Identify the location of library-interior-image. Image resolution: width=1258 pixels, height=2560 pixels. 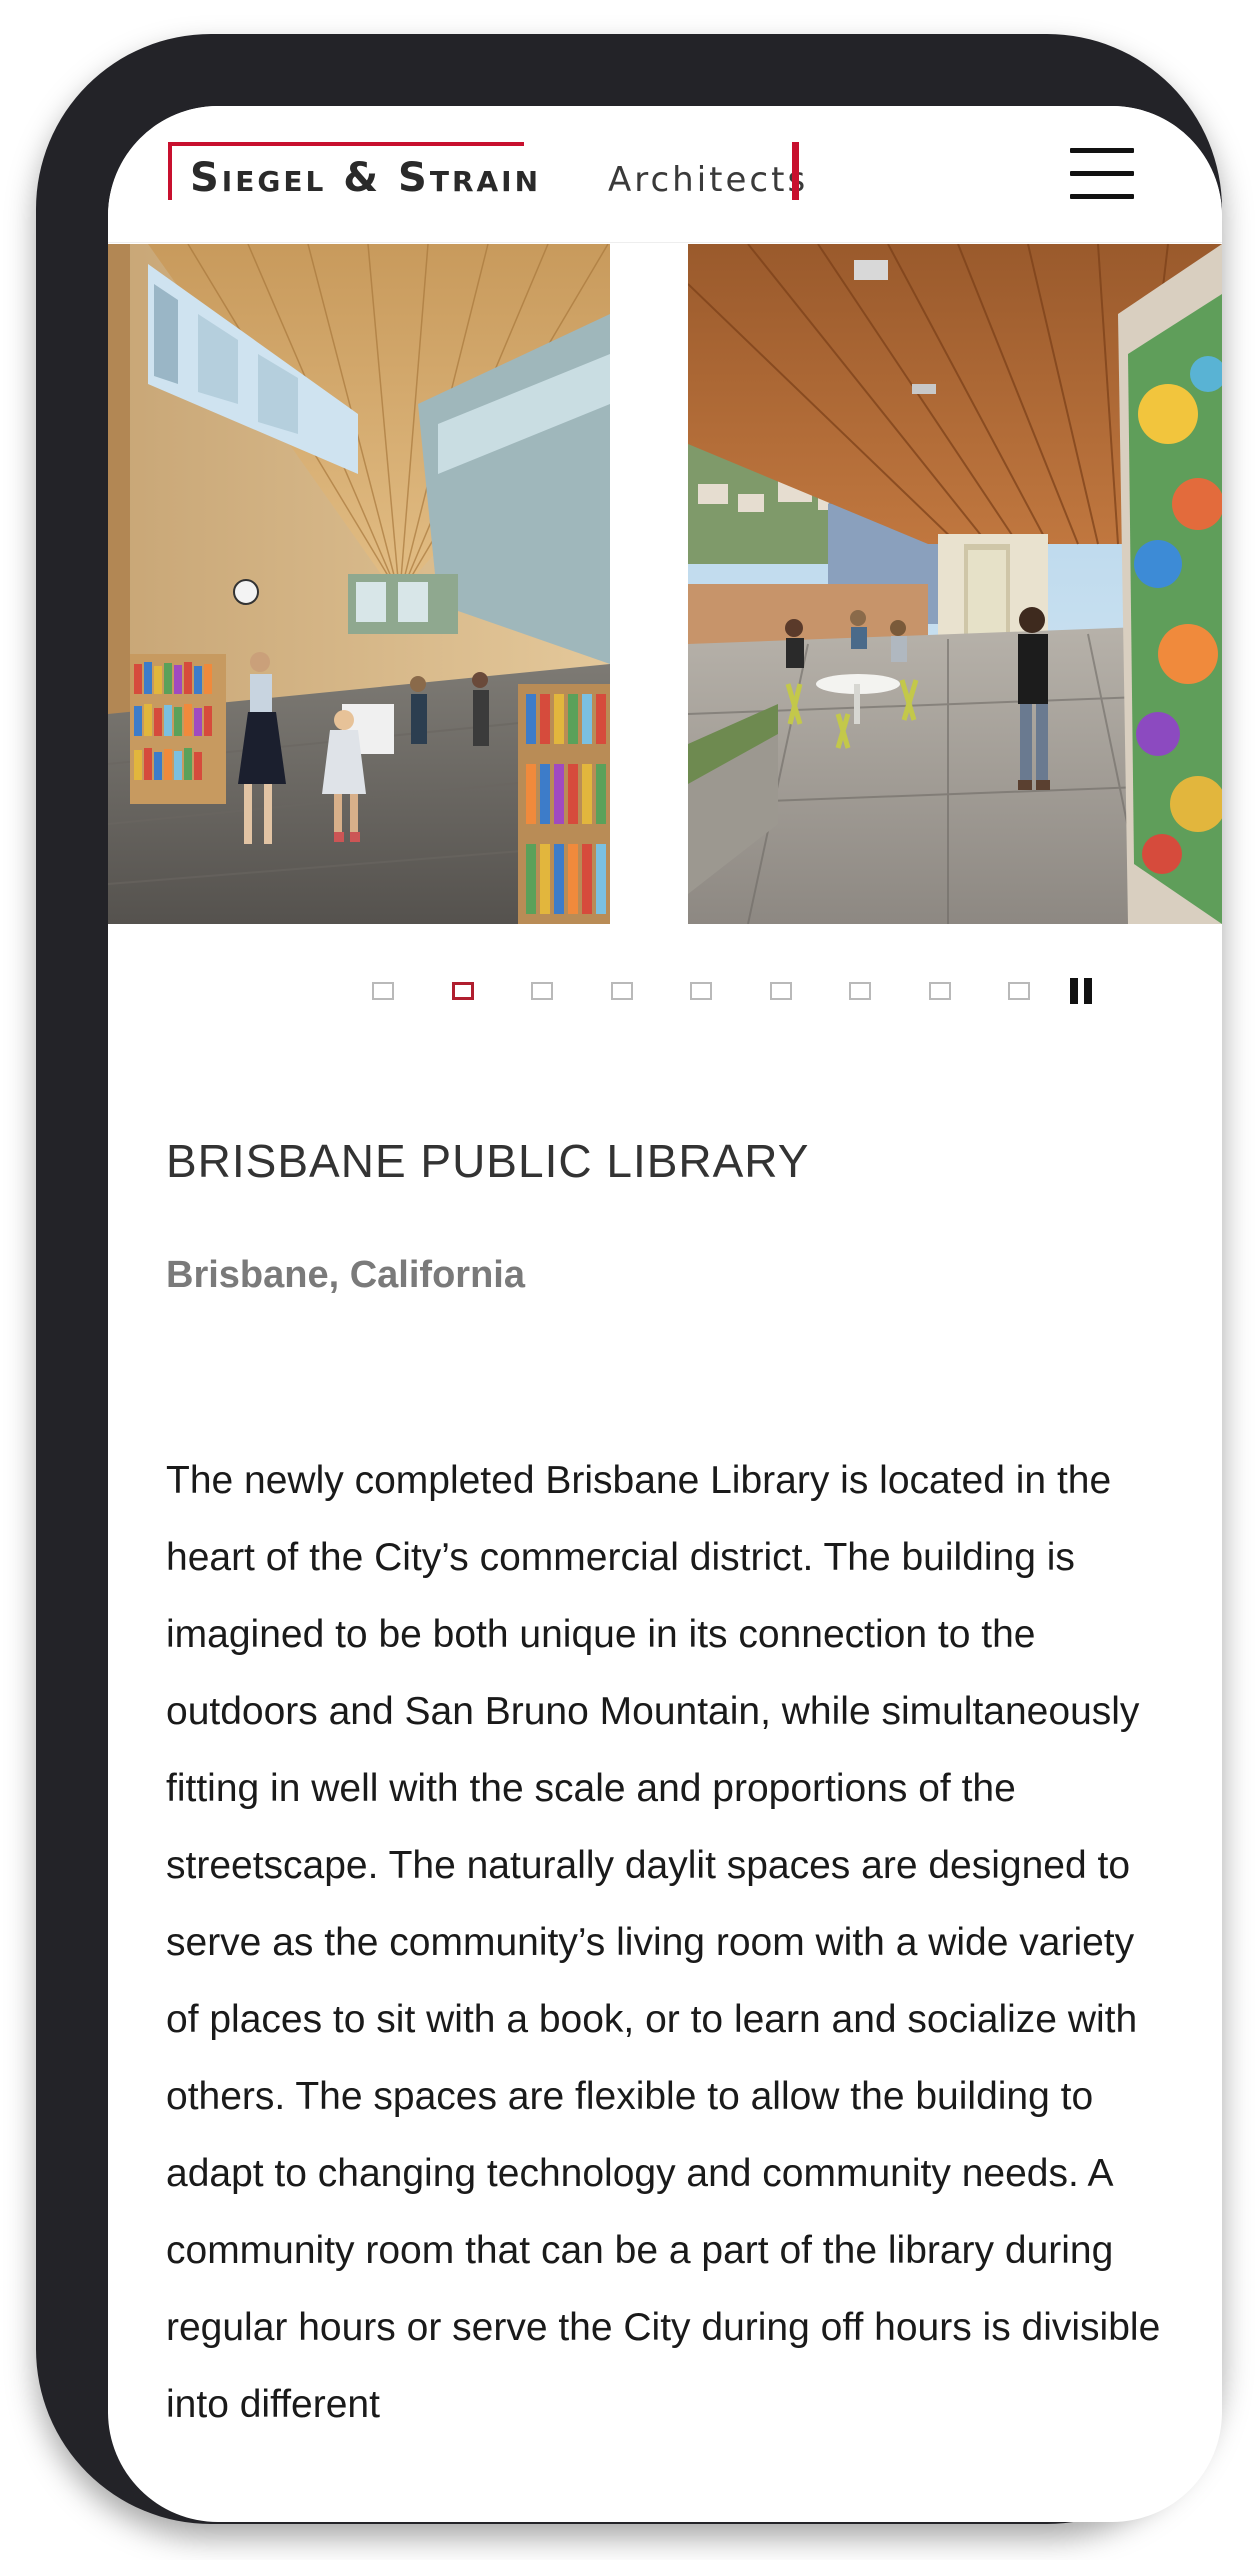
(359, 584).